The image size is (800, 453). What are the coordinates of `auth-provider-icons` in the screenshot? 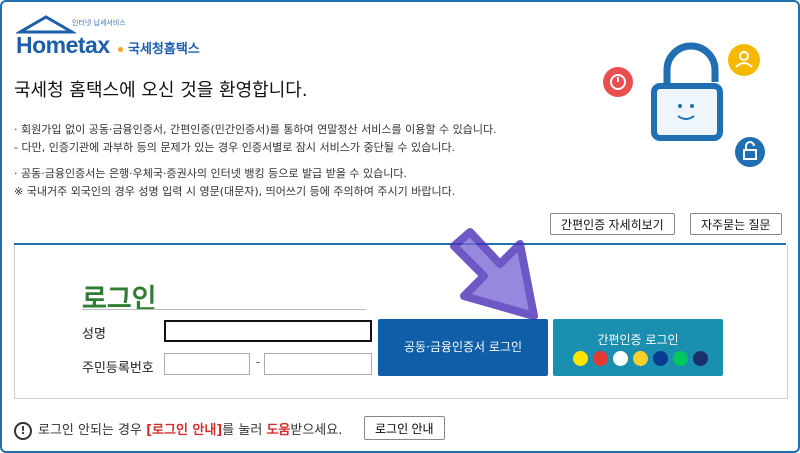 It's located at (640, 358).